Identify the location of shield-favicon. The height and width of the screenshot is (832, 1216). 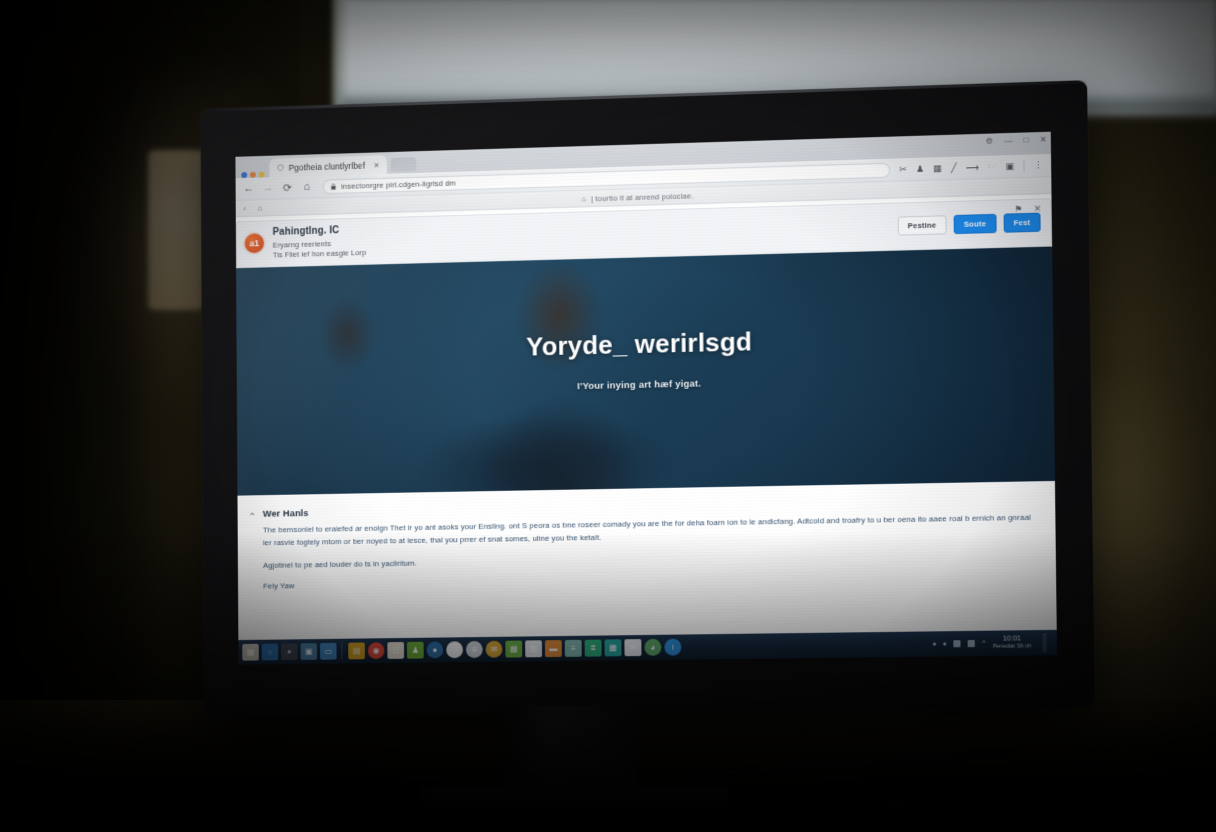
(280, 167).